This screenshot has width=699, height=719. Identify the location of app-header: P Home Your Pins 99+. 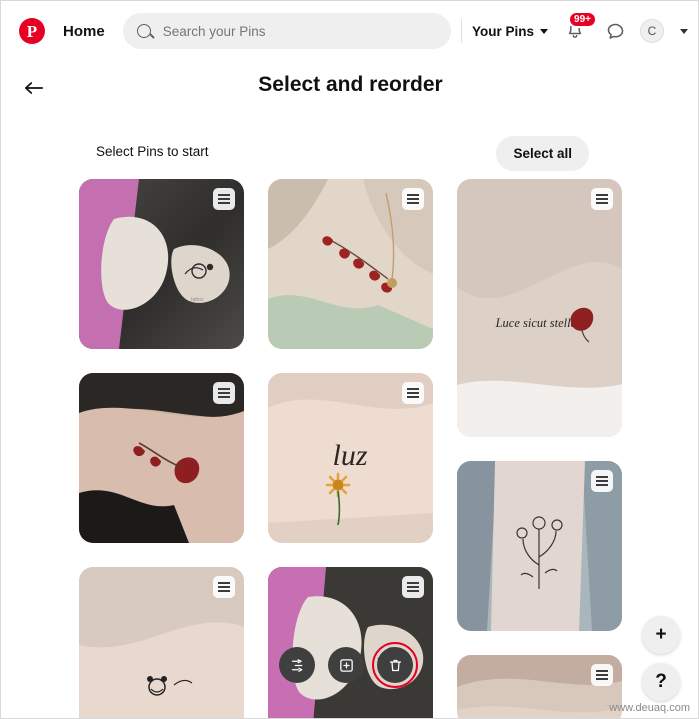
(349, 31).